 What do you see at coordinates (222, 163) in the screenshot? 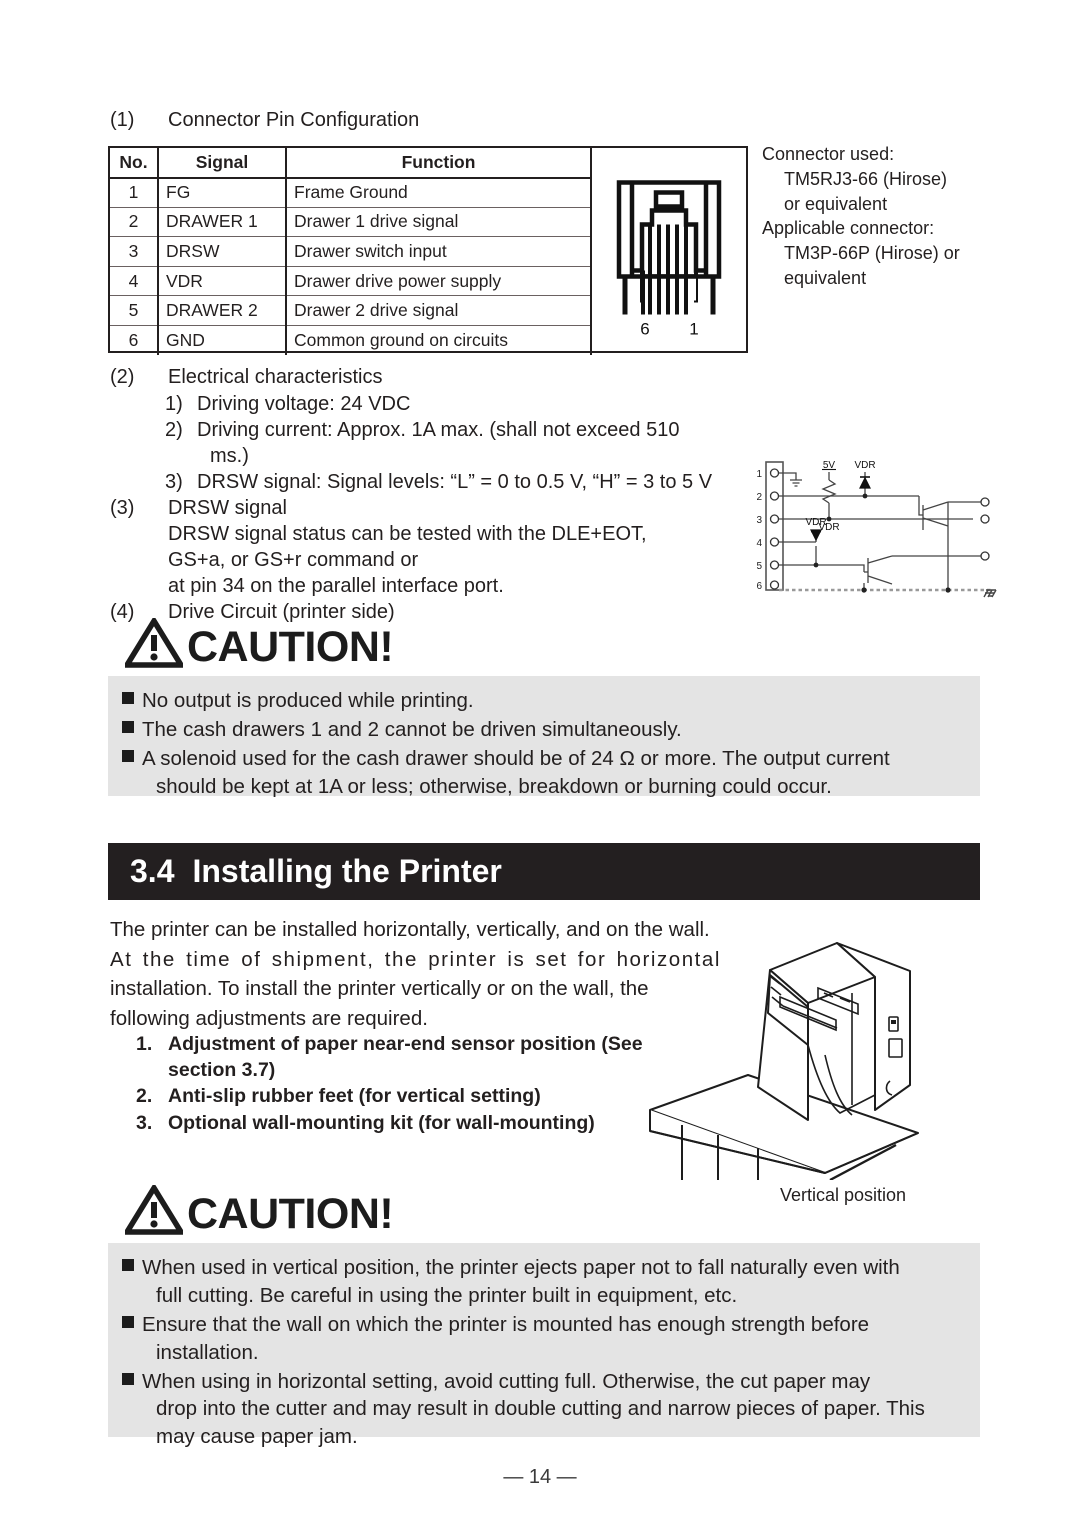
I see `column-header-signal: Signal` at bounding box center [222, 163].